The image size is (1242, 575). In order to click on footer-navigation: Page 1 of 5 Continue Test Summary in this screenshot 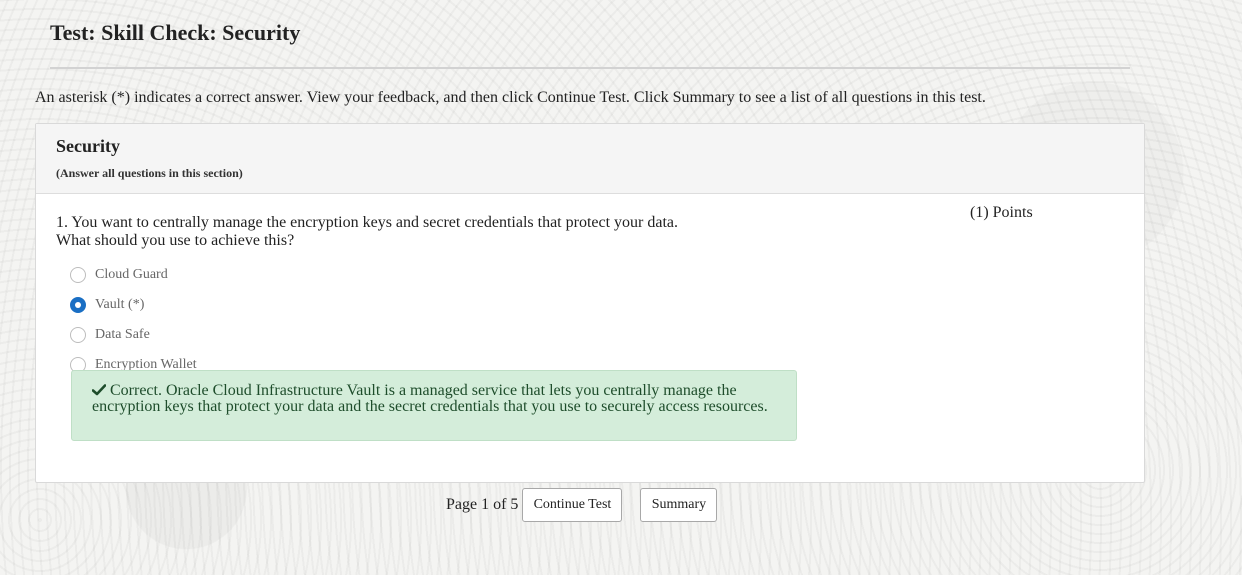, I will do `click(582, 505)`.